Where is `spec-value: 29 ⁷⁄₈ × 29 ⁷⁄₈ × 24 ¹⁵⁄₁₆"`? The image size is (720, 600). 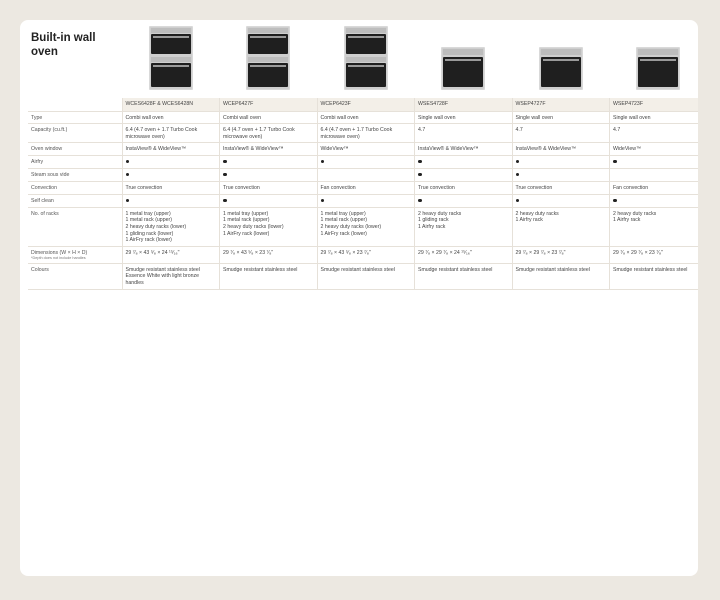 spec-value: 29 ⁷⁄₈ × 29 ⁷⁄₈ × 24 ¹⁵⁄₁₆" is located at coordinates (445, 252).